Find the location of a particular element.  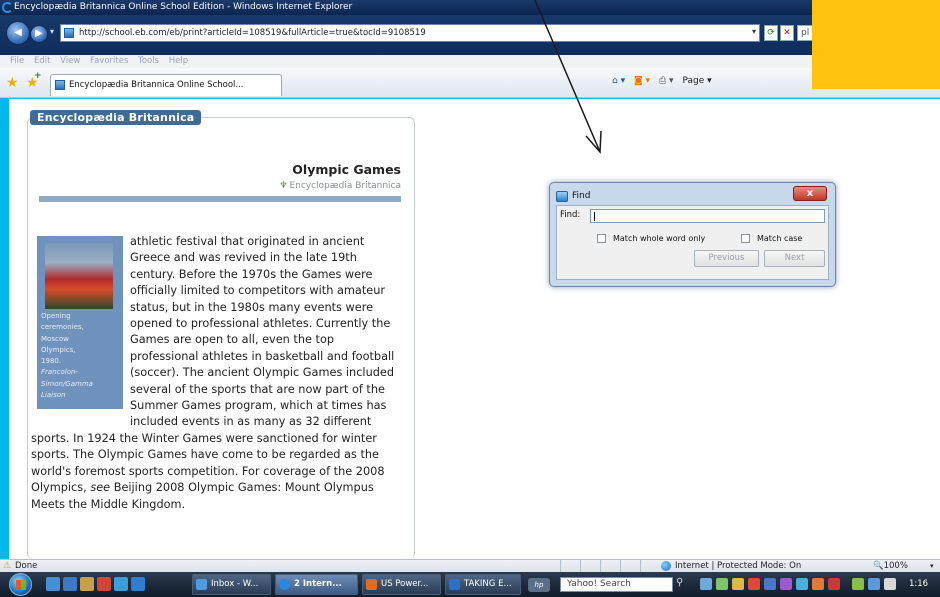

back-button: ◀ is located at coordinates (18, 33).